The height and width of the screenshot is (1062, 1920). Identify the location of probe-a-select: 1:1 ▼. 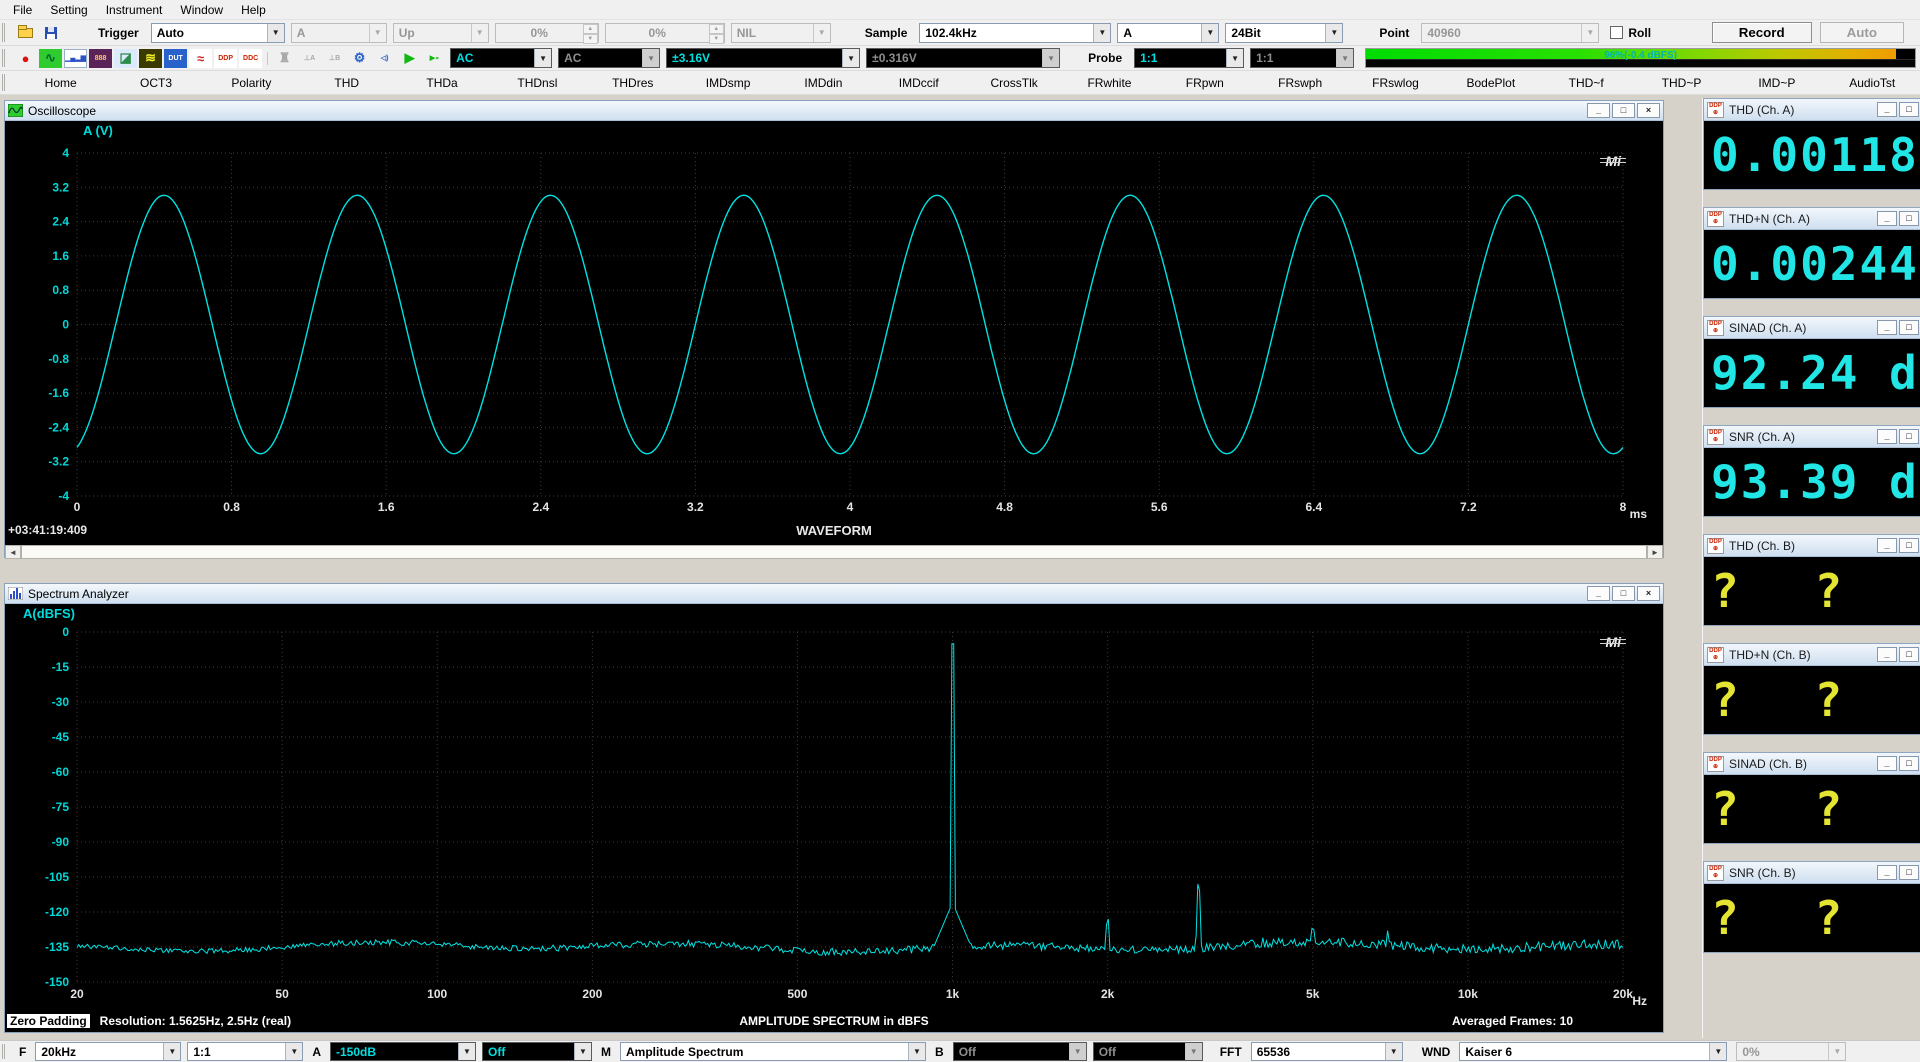
(1189, 58).